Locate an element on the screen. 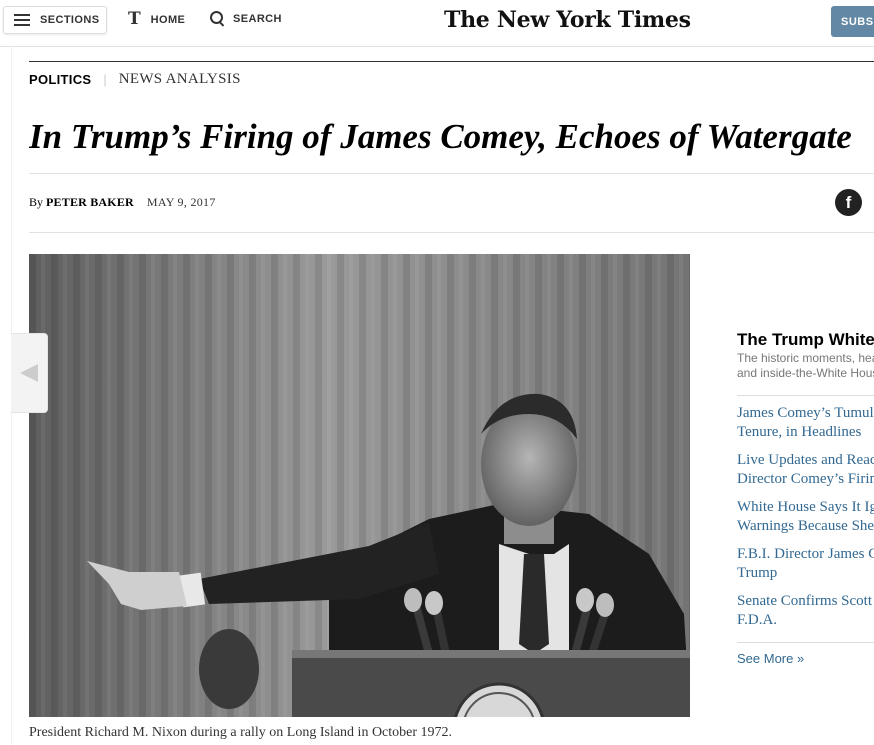 The height and width of the screenshot is (745, 874). sections-button: SECTIONS is located at coordinates (55, 20).